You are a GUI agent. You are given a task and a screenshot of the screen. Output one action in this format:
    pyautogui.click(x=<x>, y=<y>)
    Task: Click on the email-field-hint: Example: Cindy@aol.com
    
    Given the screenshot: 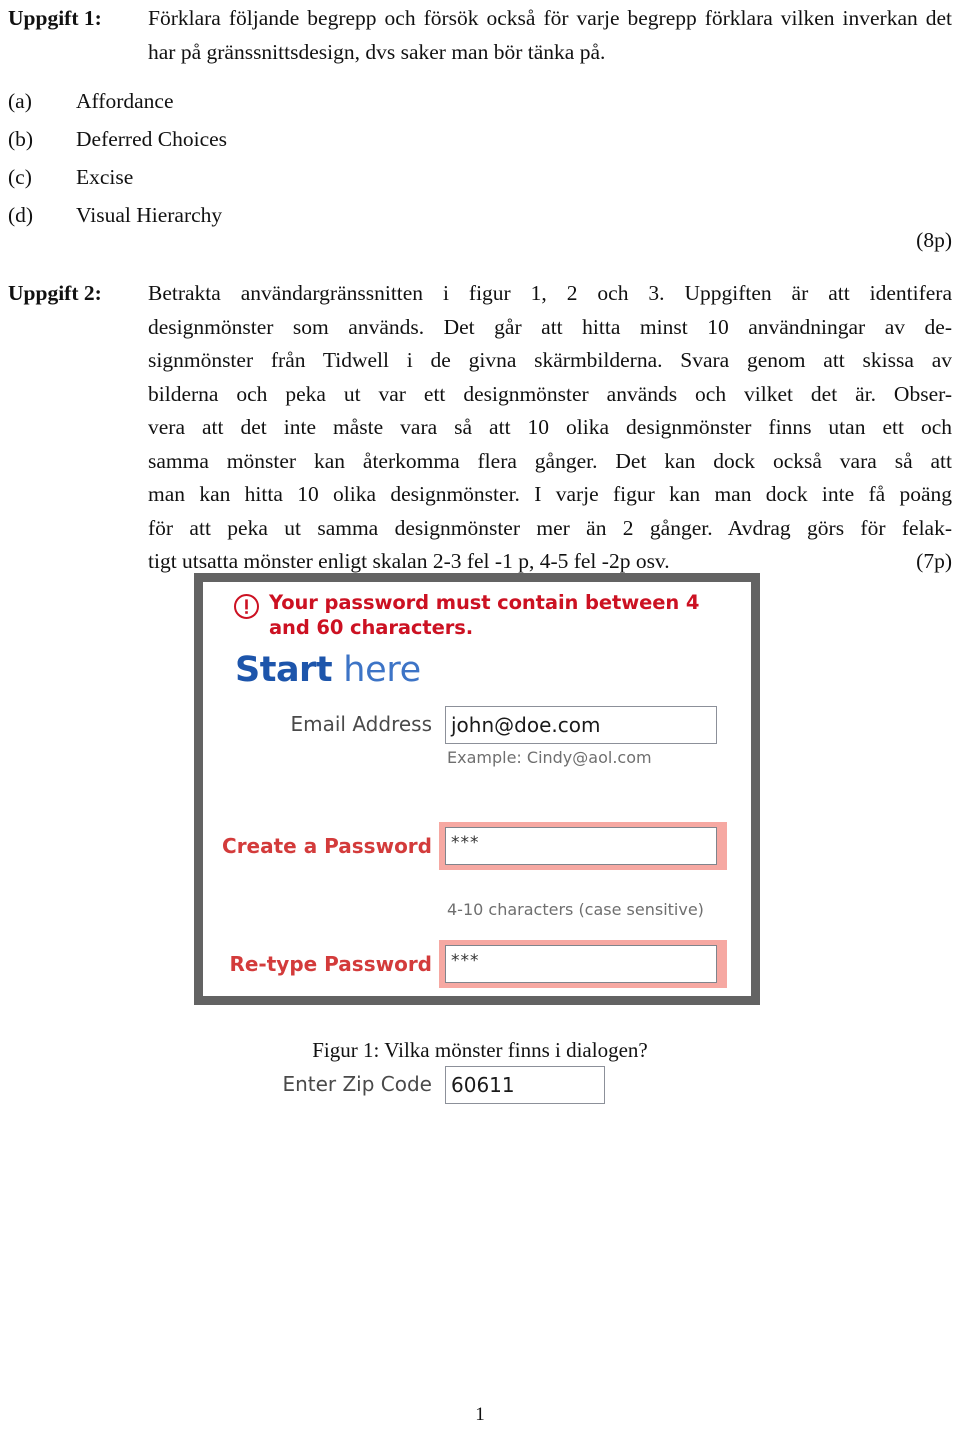 What is the action you would take?
    pyautogui.click(x=549, y=757)
    